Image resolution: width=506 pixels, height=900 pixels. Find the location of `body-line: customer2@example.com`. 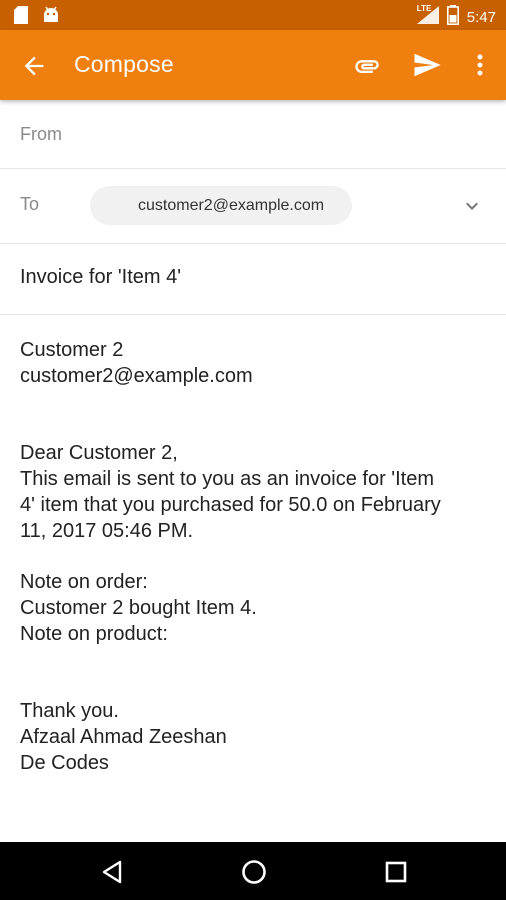

body-line: customer2@example.com is located at coordinates (136, 375).